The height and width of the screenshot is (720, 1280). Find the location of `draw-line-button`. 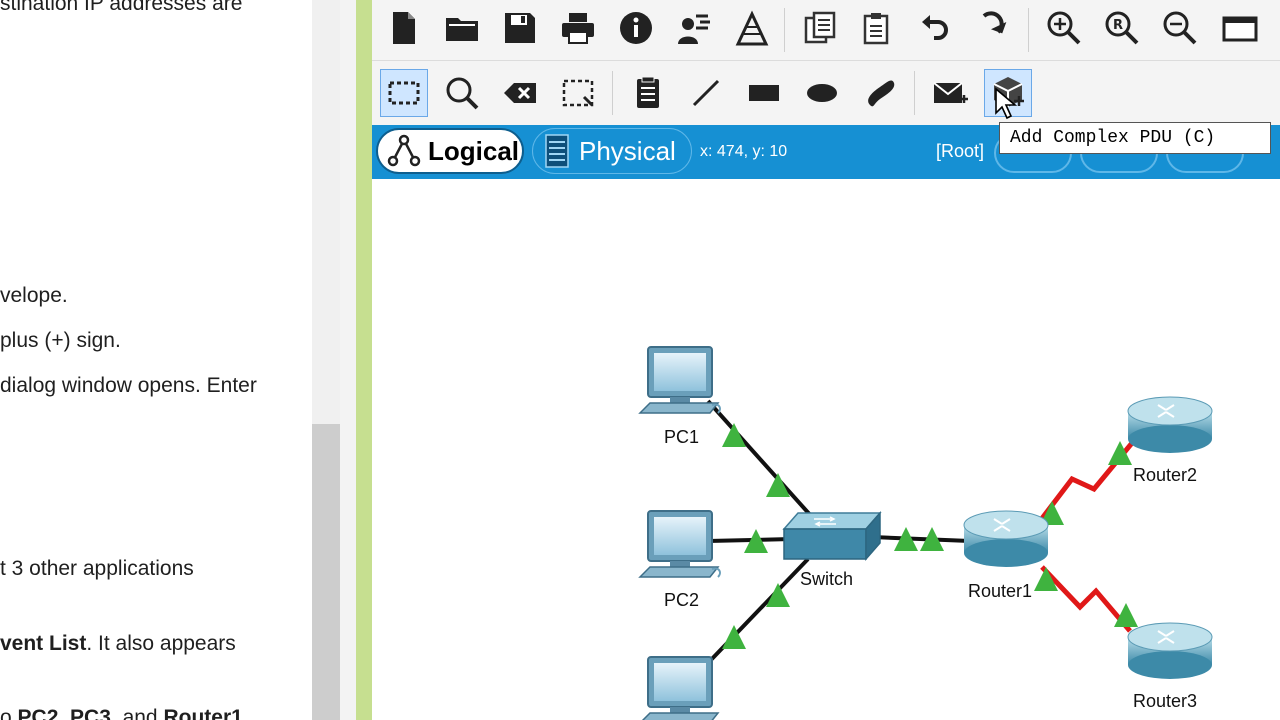

draw-line-button is located at coordinates (706, 93).